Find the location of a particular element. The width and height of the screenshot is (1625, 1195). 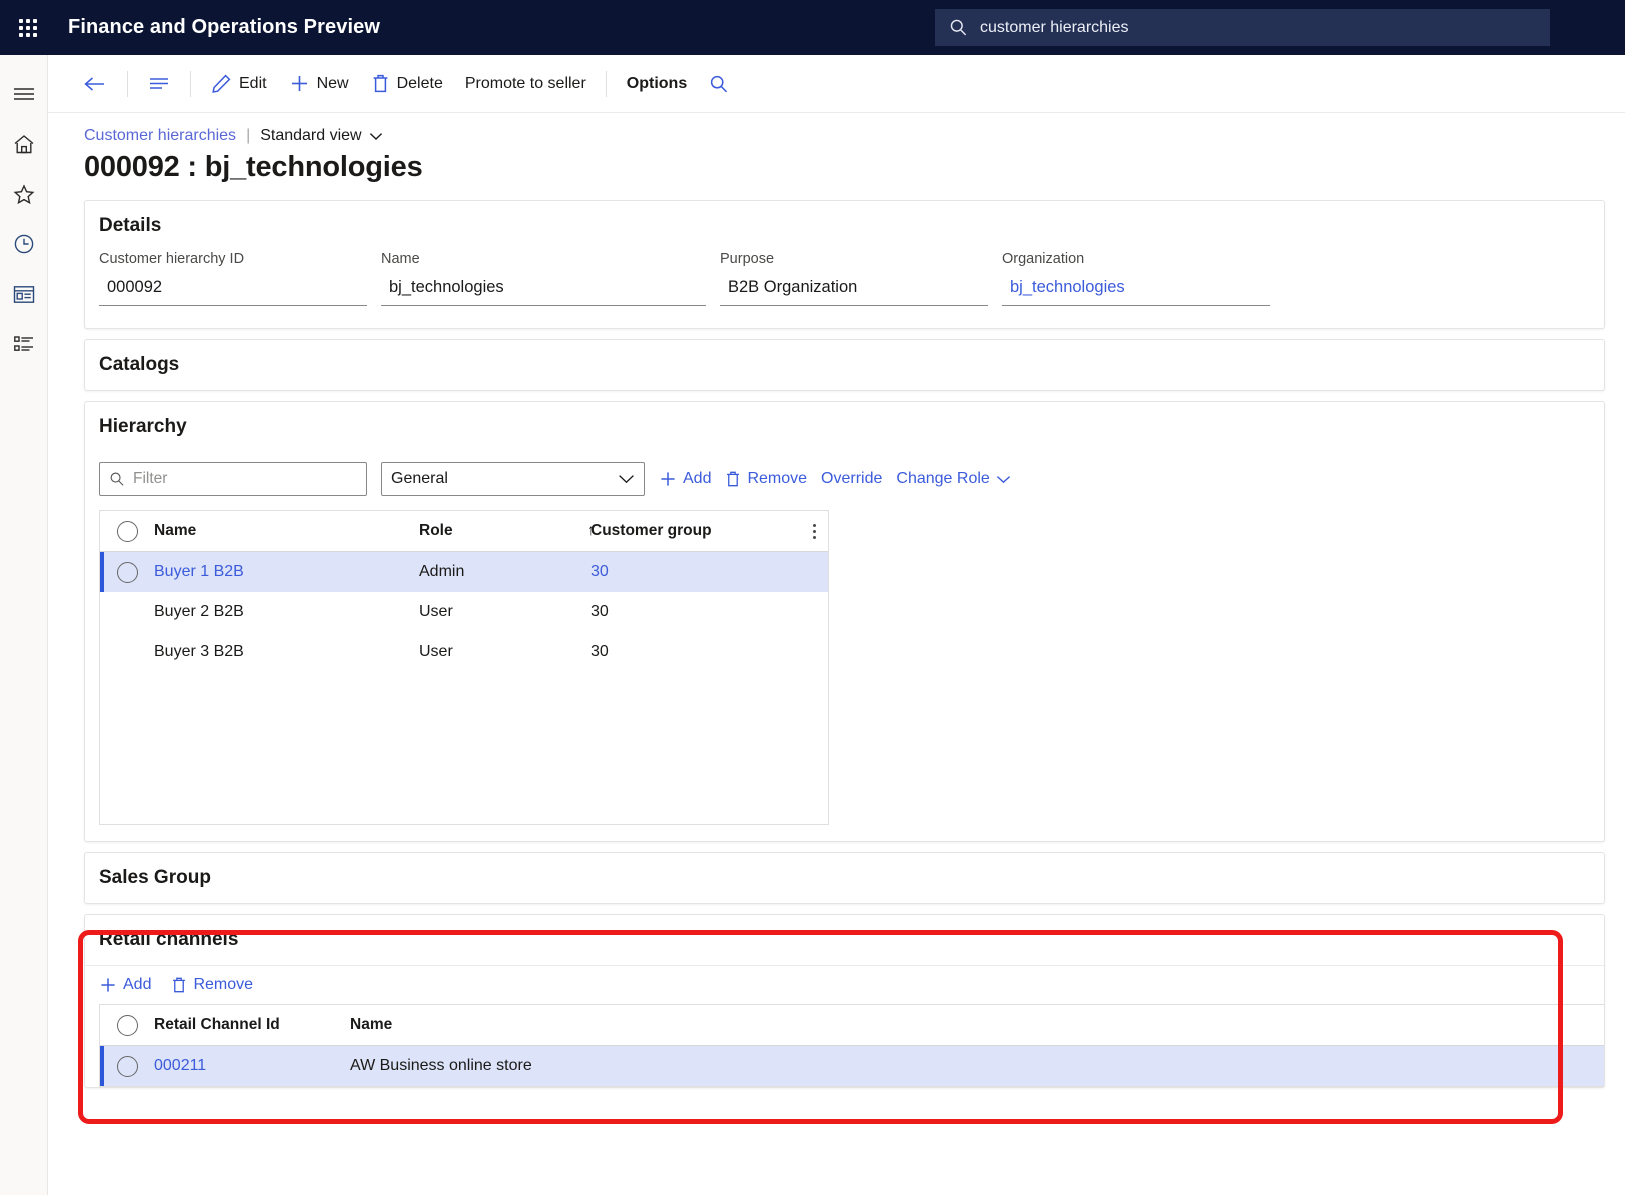

delete-label: Delete is located at coordinates (419, 83).